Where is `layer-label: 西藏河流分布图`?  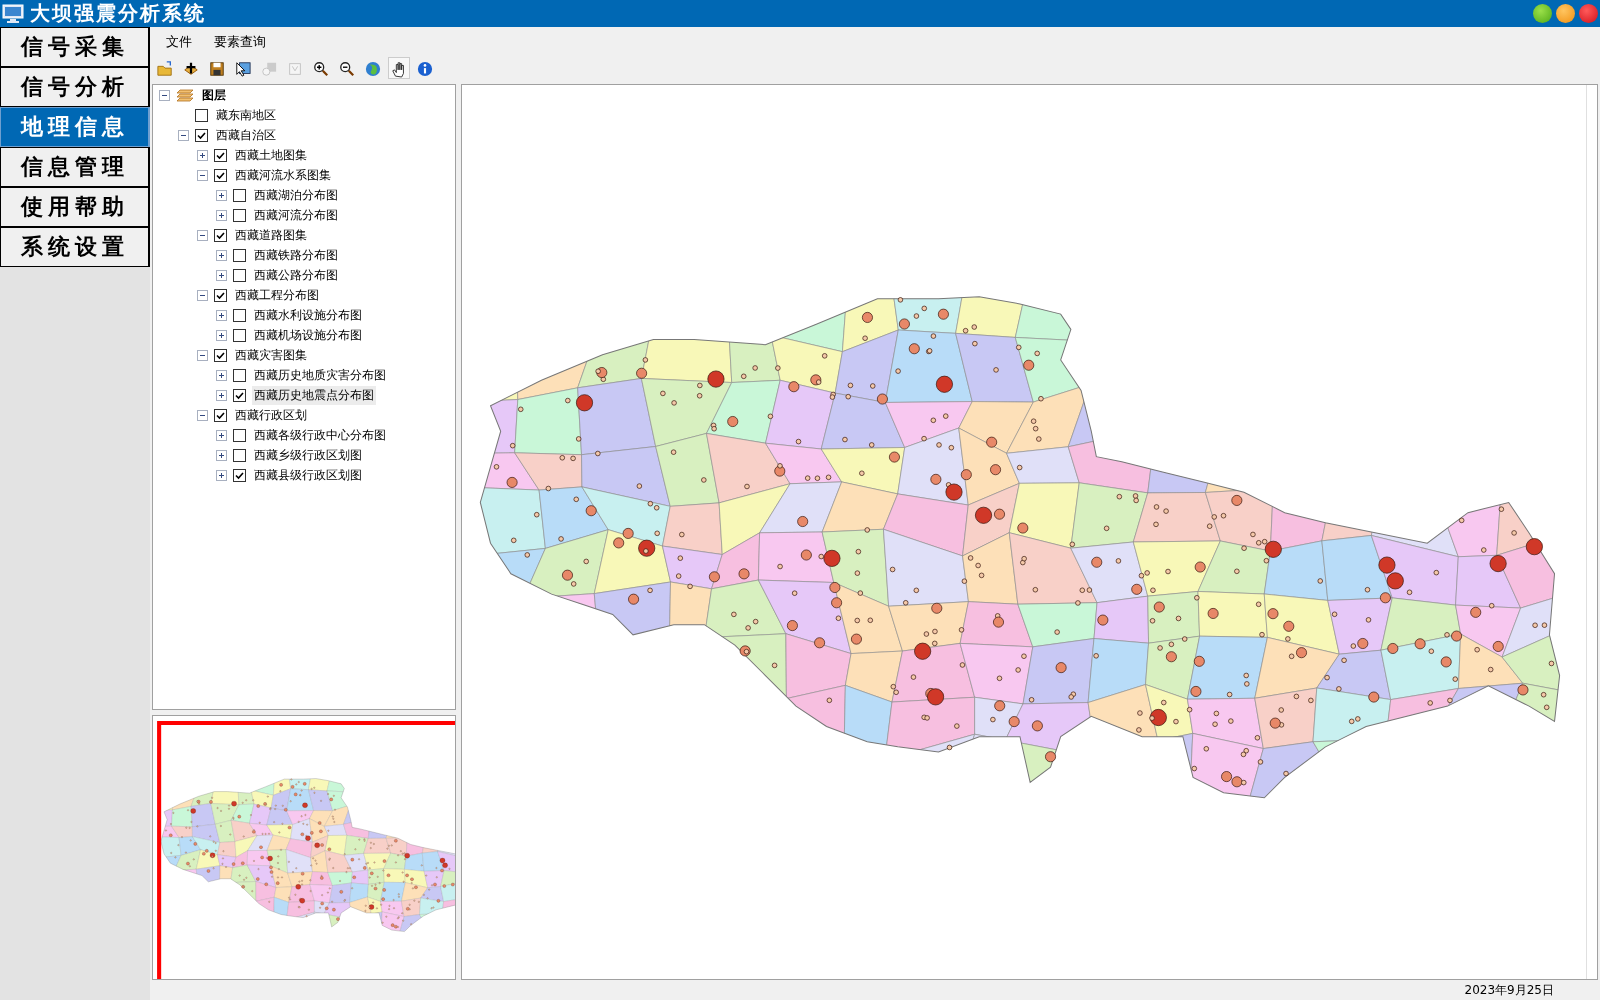 layer-label: 西藏河流分布图 is located at coordinates (296, 215).